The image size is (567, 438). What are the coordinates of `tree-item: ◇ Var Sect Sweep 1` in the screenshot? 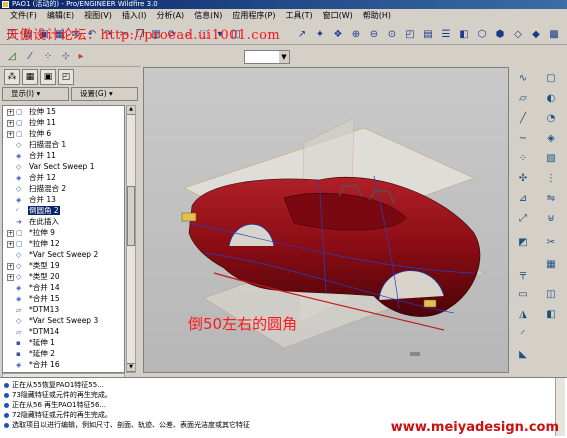 It's located at (63, 166).